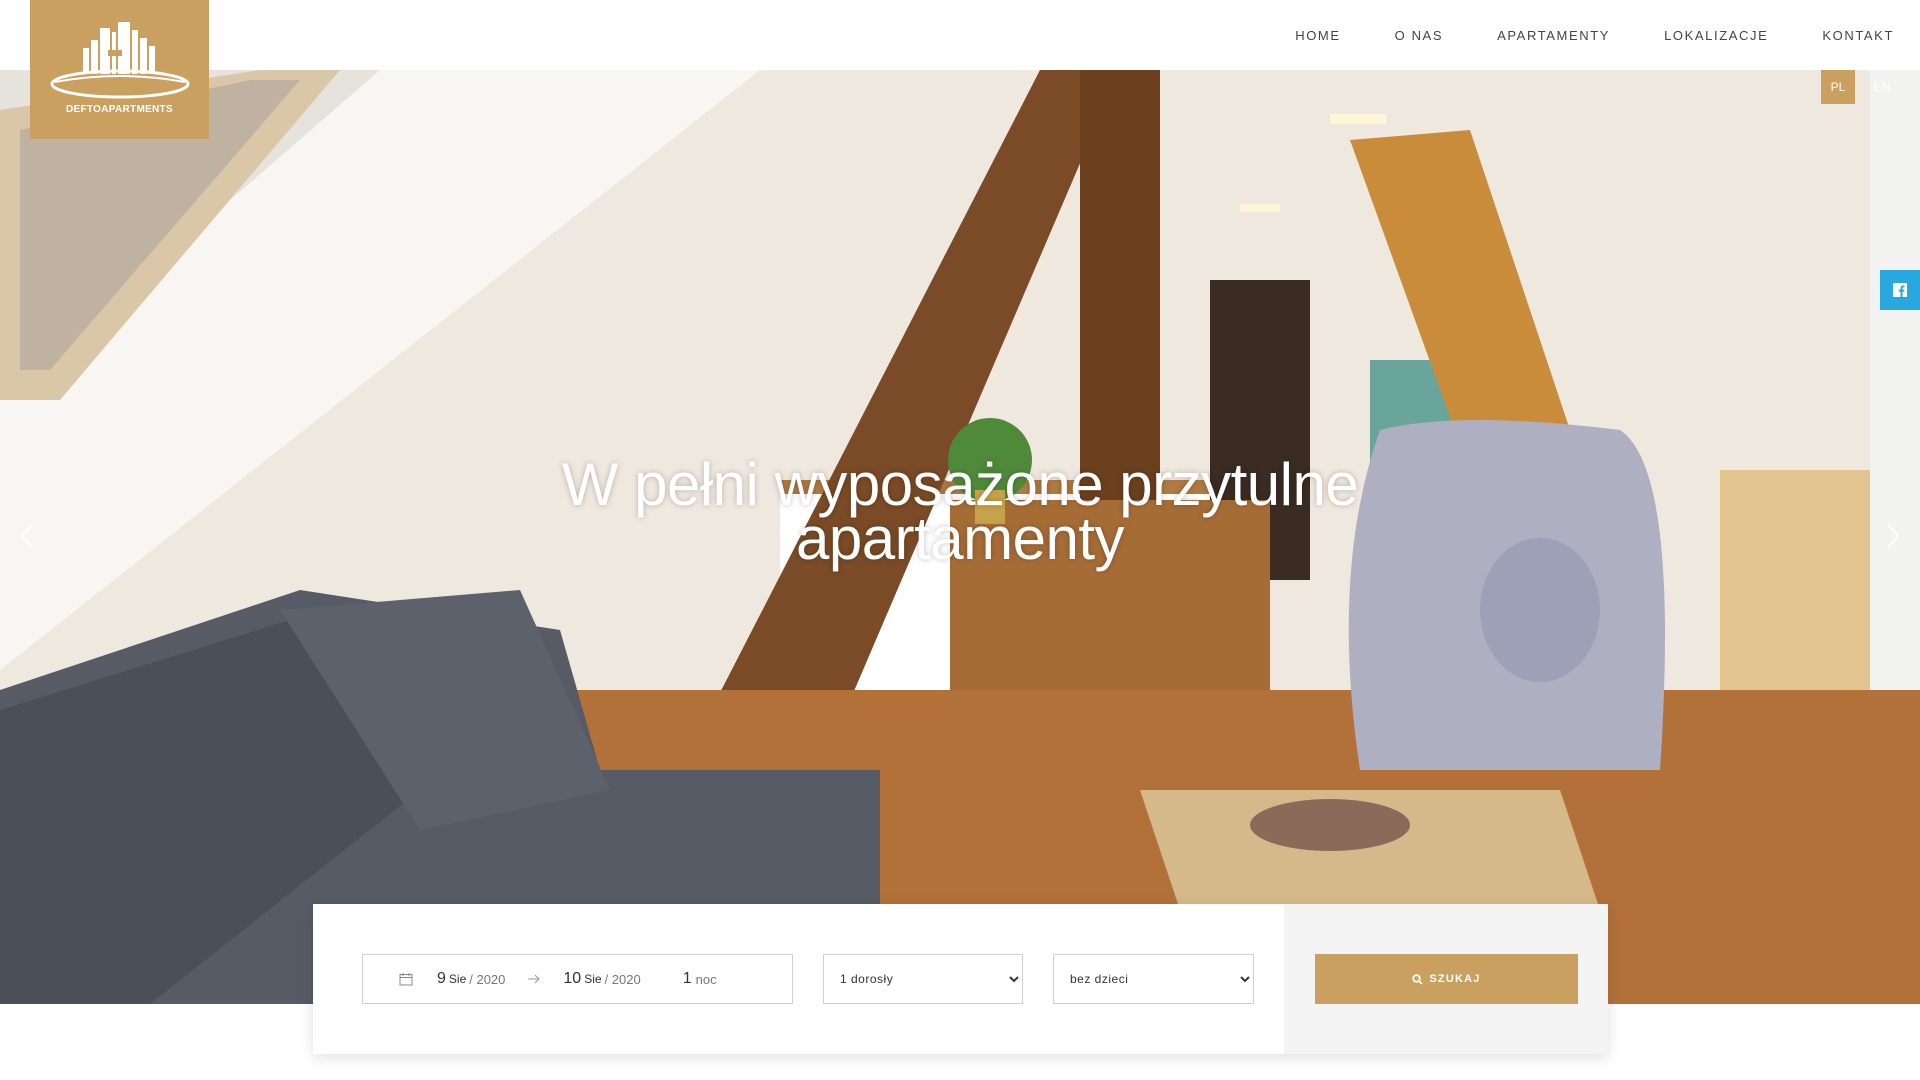 The width and height of the screenshot is (1920, 1080). Describe the element at coordinates (457, 979) in the screenshot. I see `checkin-month: Sie` at that location.